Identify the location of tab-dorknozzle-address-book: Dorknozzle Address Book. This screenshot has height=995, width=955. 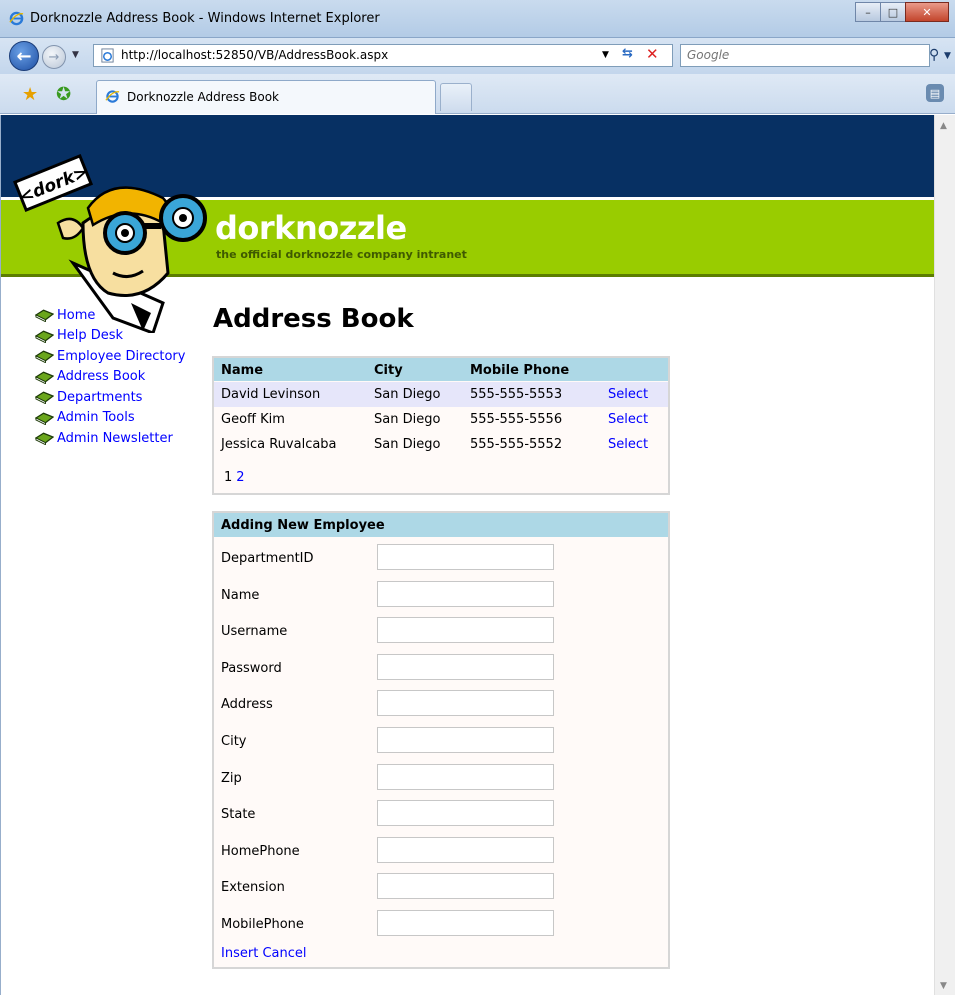
(266, 97).